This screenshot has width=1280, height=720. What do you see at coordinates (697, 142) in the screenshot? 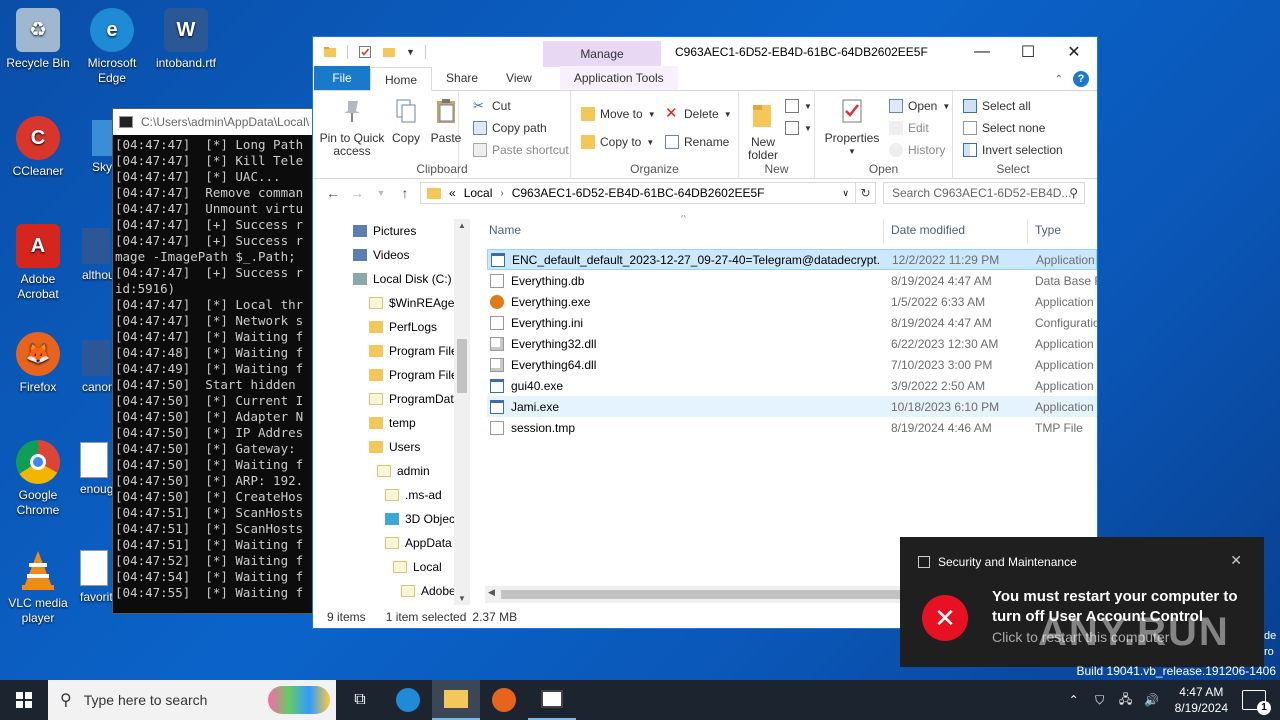
I see `rename-button: Rename` at bounding box center [697, 142].